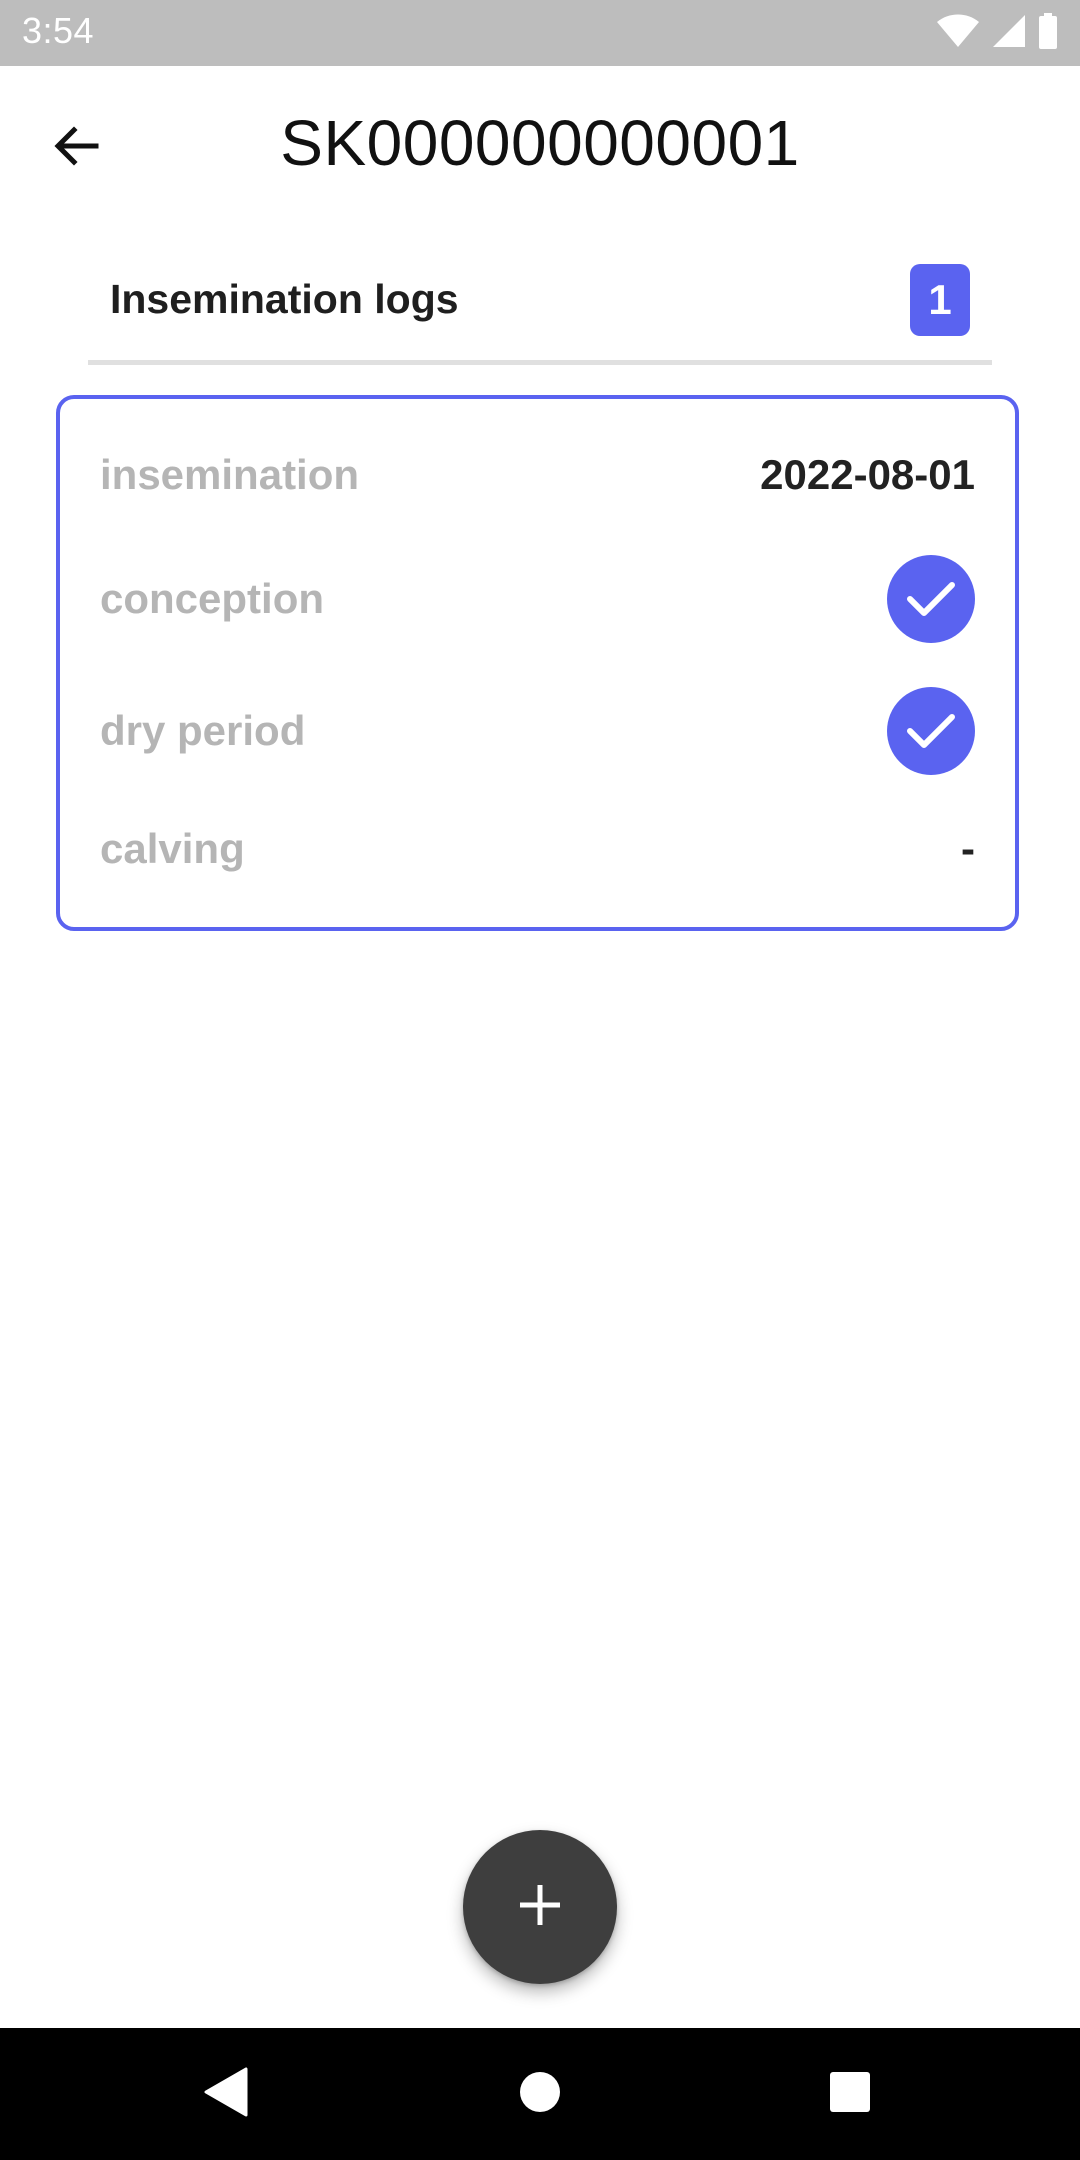 Image resolution: width=1080 pixels, height=2160 pixels. Describe the element at coordinates (58, 30) in the screenshot. I see `status-time: 3:54` at that location.